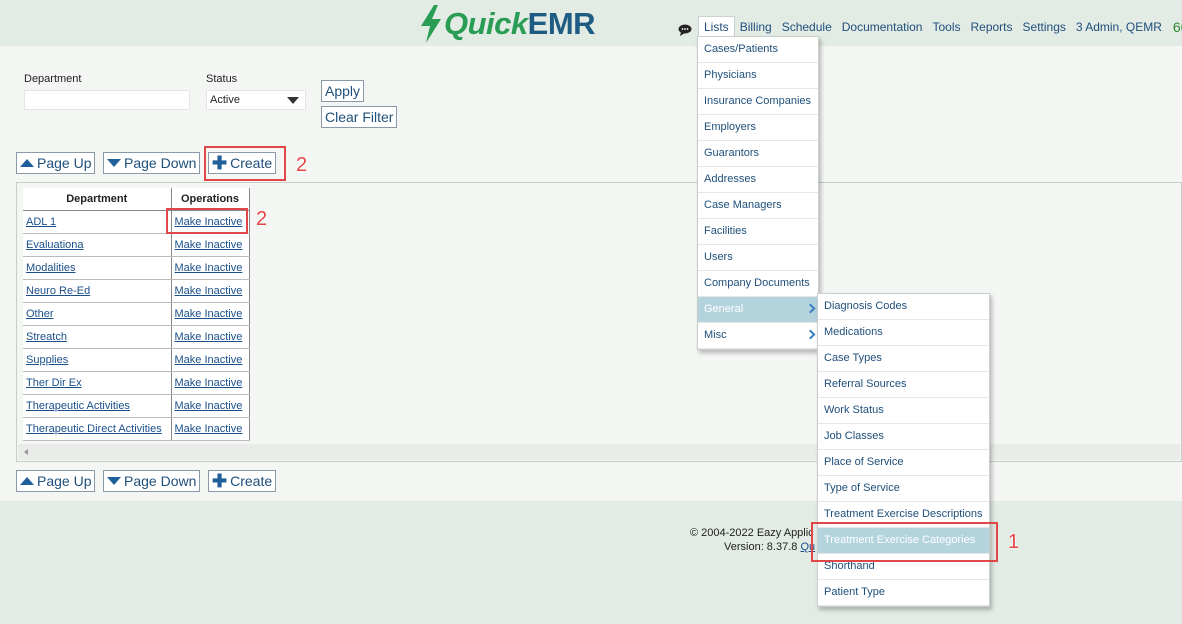 The image size is (1182, 624). Describe the element at coordinates (359, 117) in the screenshot. I see `clear-filter-button: Clear Filter` at that location.